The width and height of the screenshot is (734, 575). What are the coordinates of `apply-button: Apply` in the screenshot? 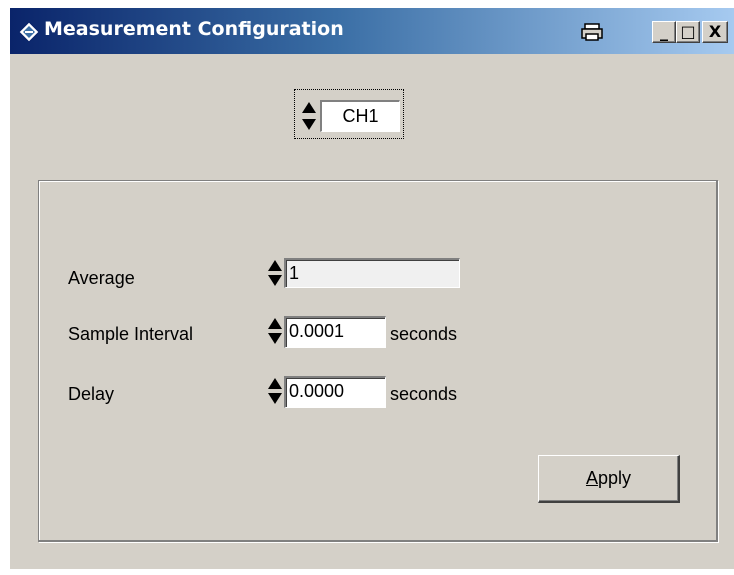 It's located at (609, 479).